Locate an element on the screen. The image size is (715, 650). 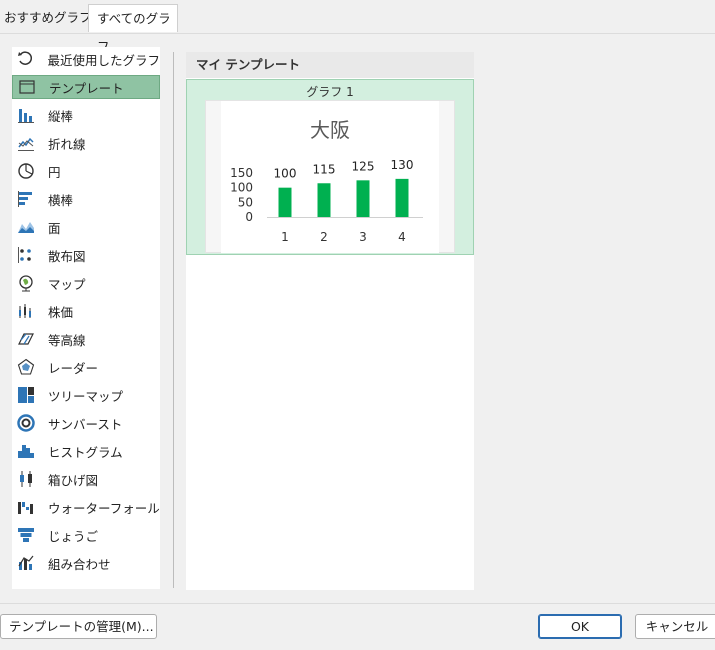
x-tick-label: 3 is located at coordinates (363, 237).